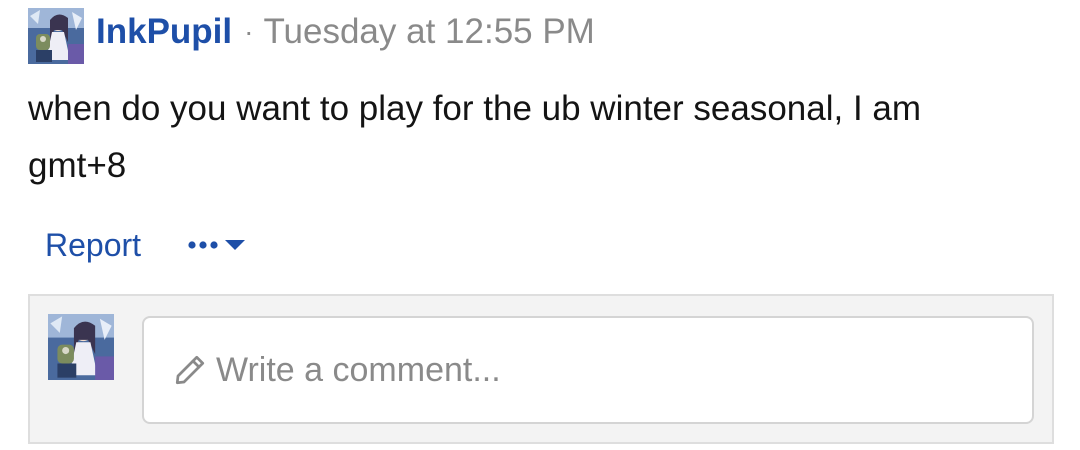 The height and width of the screenshot is (450, 1080). What do you see at coordinates (148, 245) in the screenshot?
I see `post-actions: Report` at bounding box center [148, 245].